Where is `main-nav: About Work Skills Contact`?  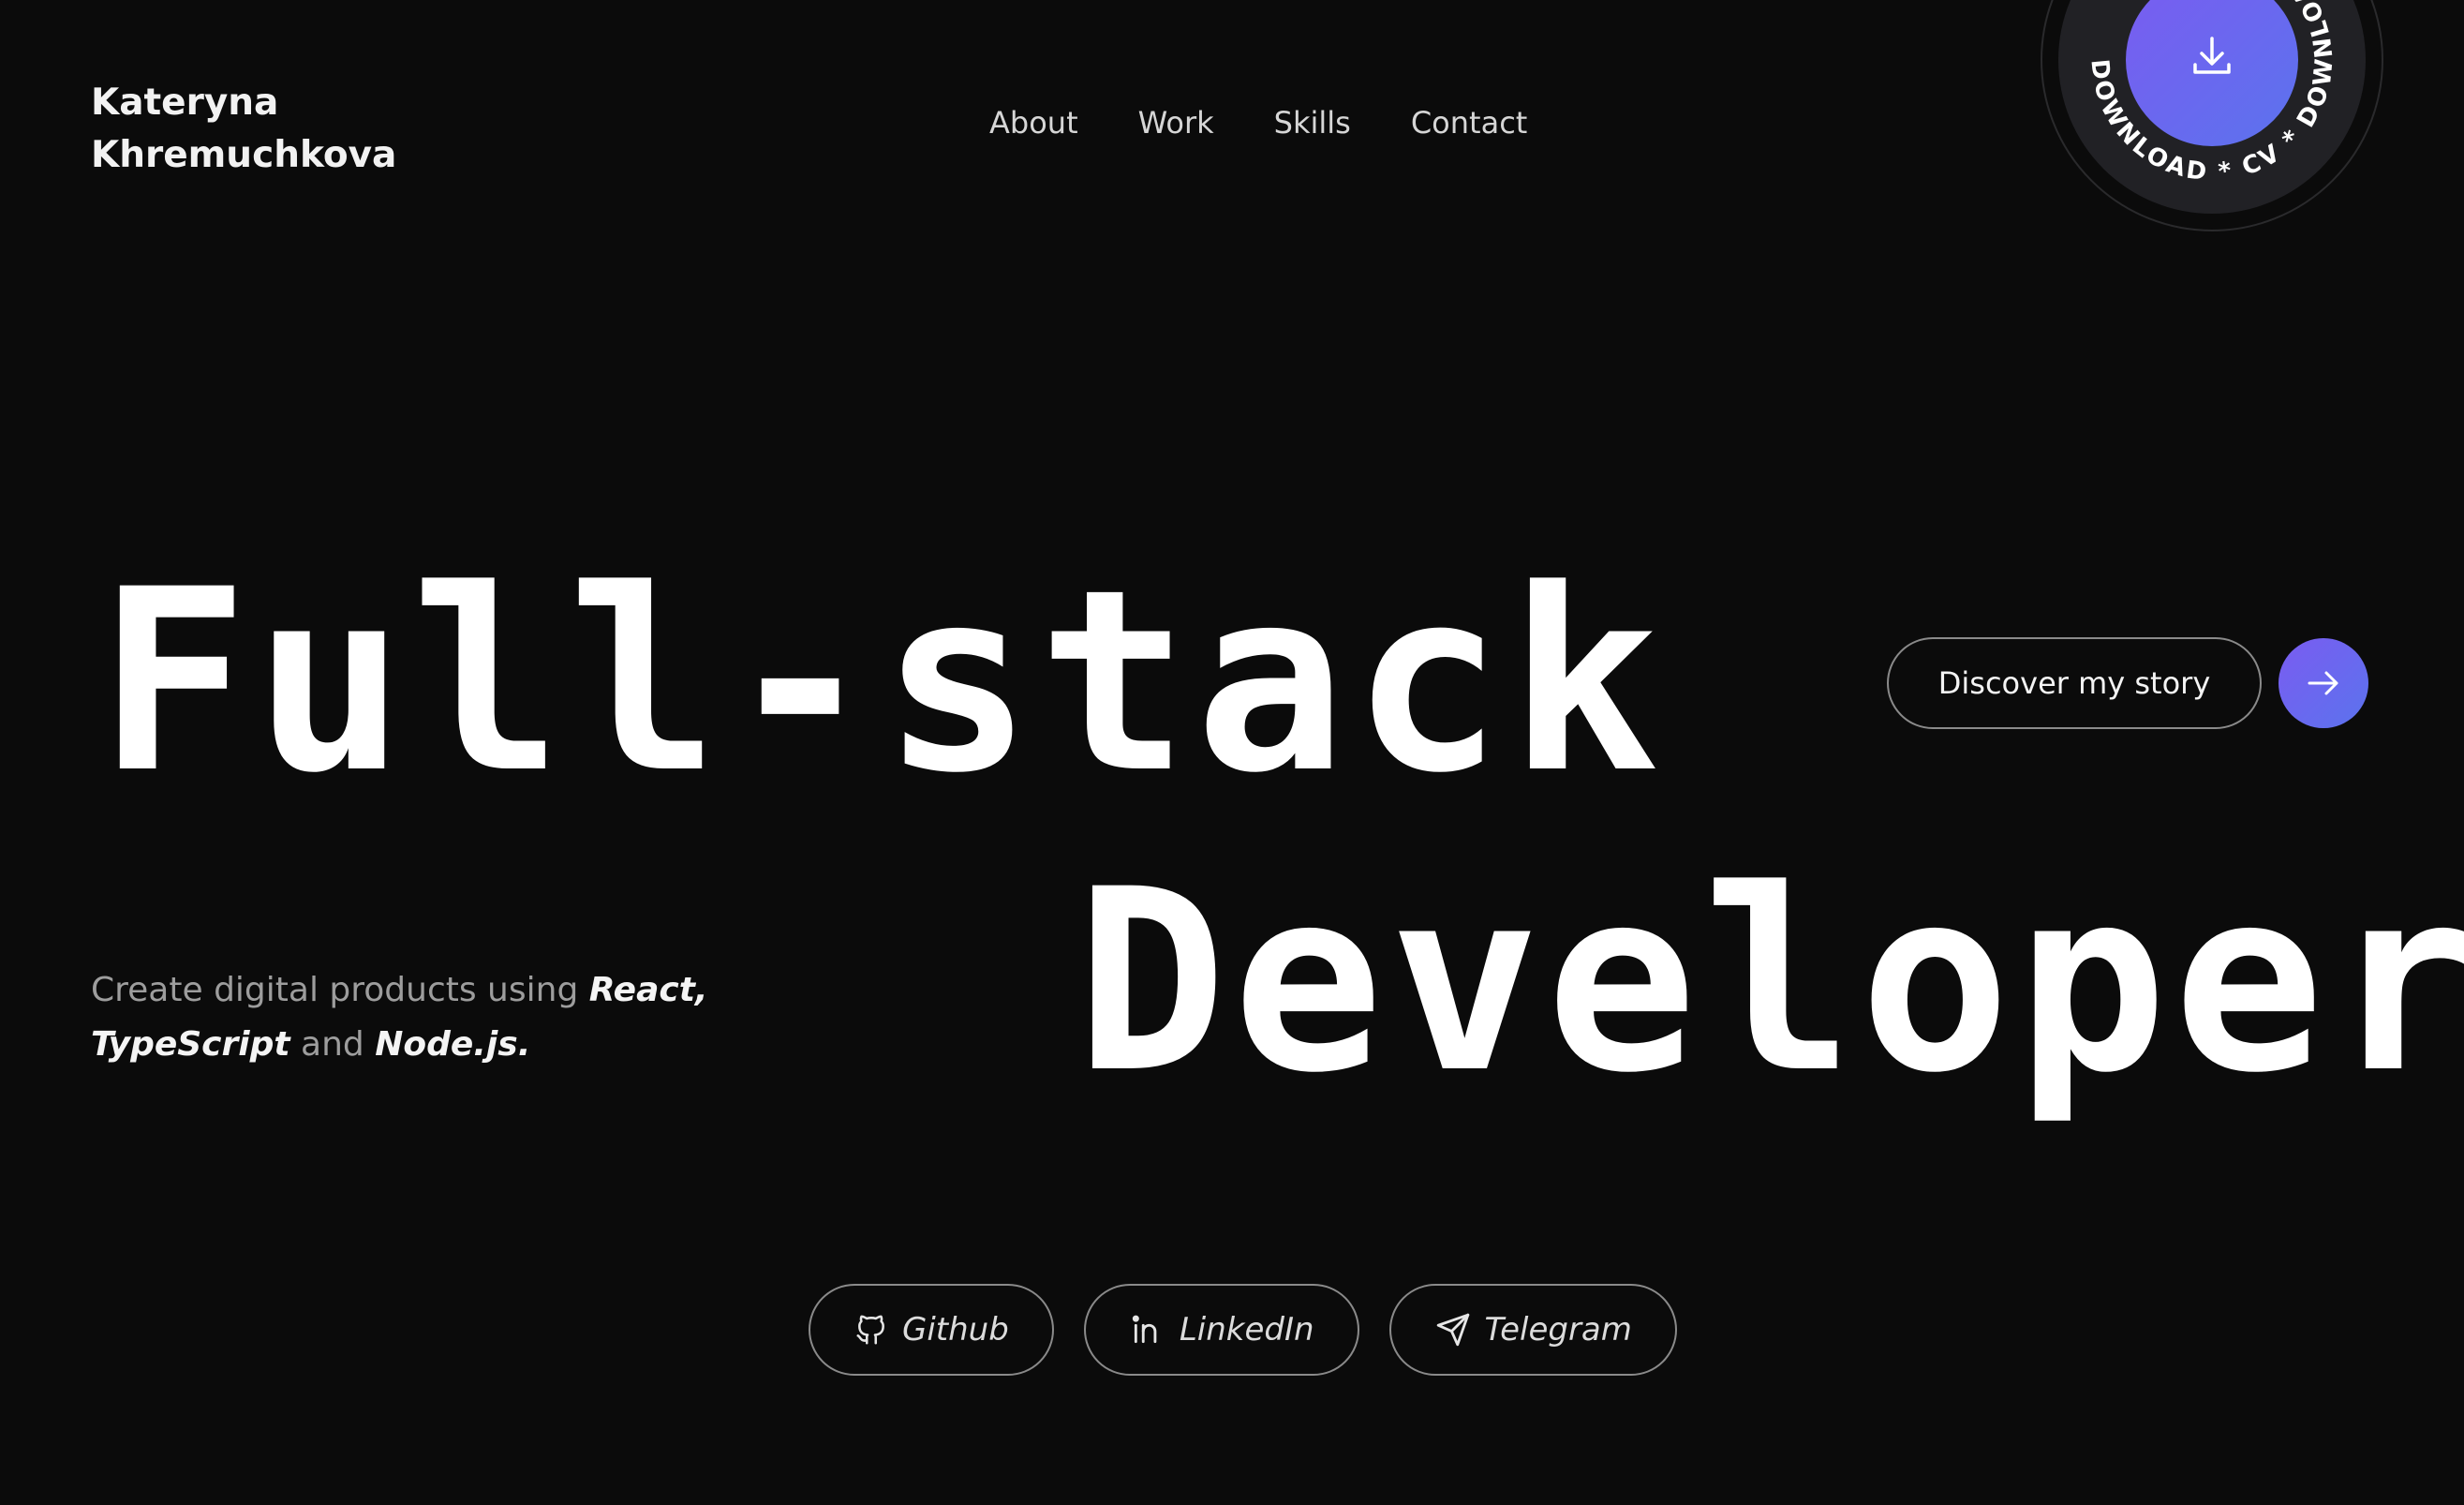
main-nav: About Work Skills Contact is located at coordinates (1258, 123).